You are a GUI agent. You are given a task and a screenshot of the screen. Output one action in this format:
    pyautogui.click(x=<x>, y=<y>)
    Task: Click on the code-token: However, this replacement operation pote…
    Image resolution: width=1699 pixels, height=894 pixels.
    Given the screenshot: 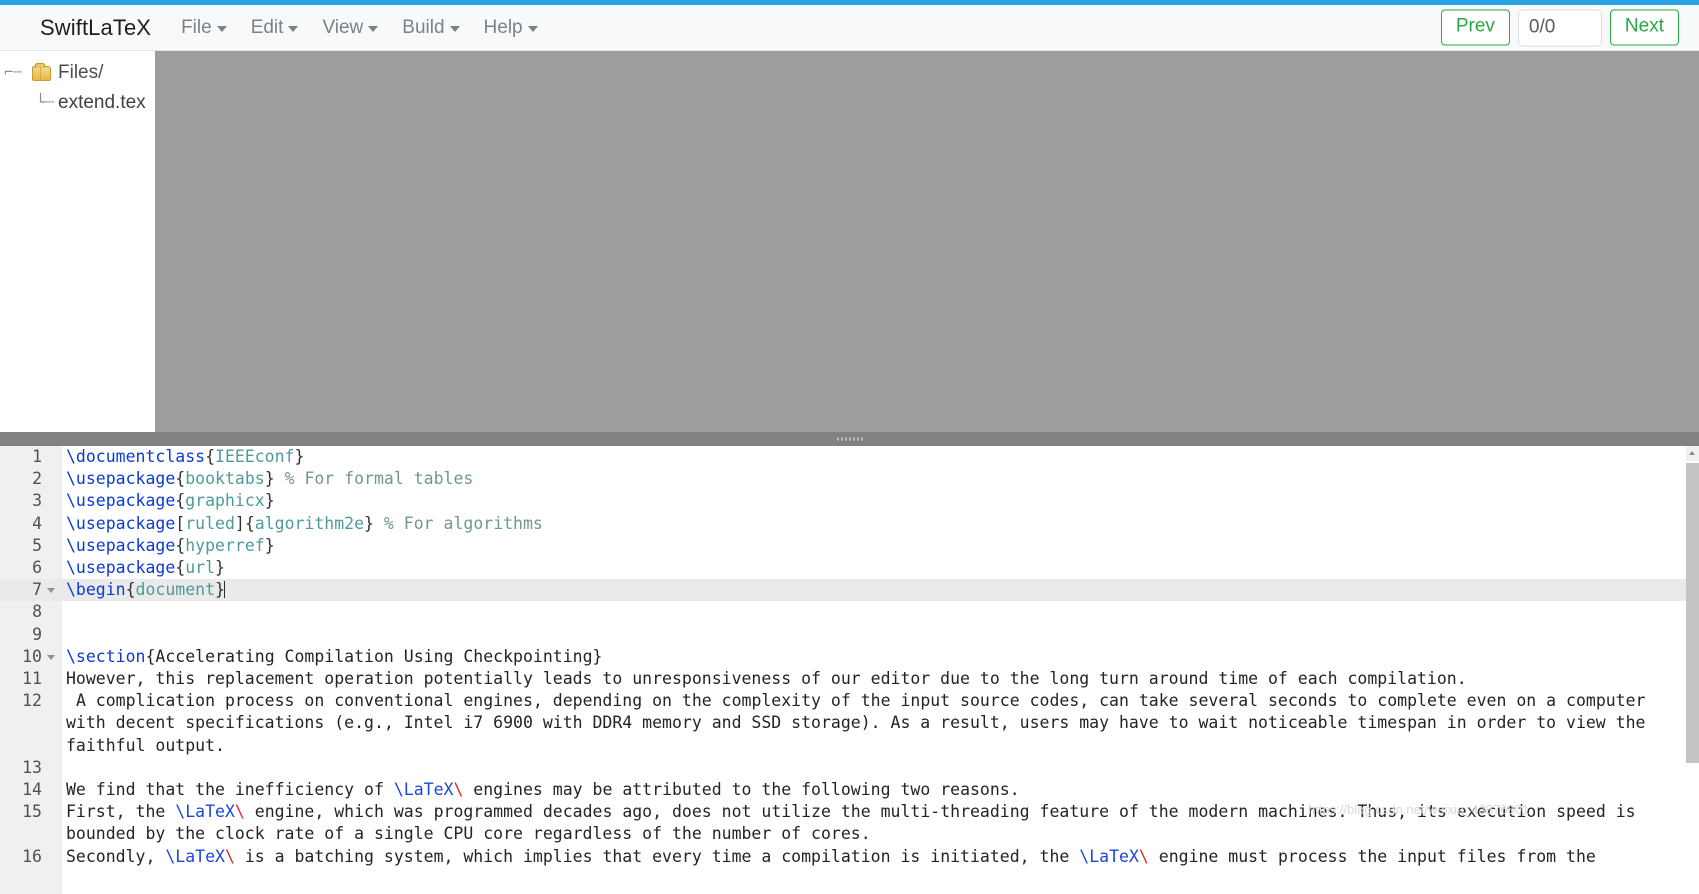 What is the action you would take?
    pyautogui.click(x=766, y=679)
    